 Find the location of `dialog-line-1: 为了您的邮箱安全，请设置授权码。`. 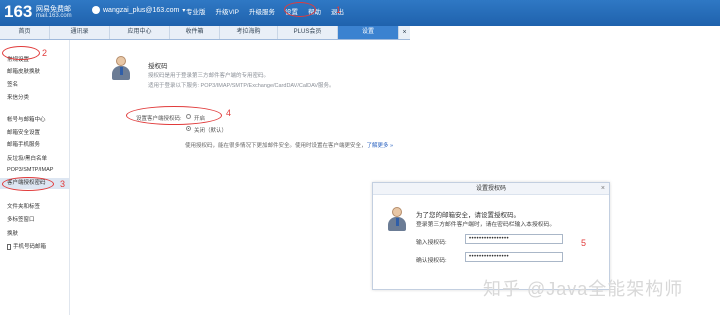

dialog-line-1: 为了您的邮箱安全，请设置授权码。 is located at coordinates (468, 215).